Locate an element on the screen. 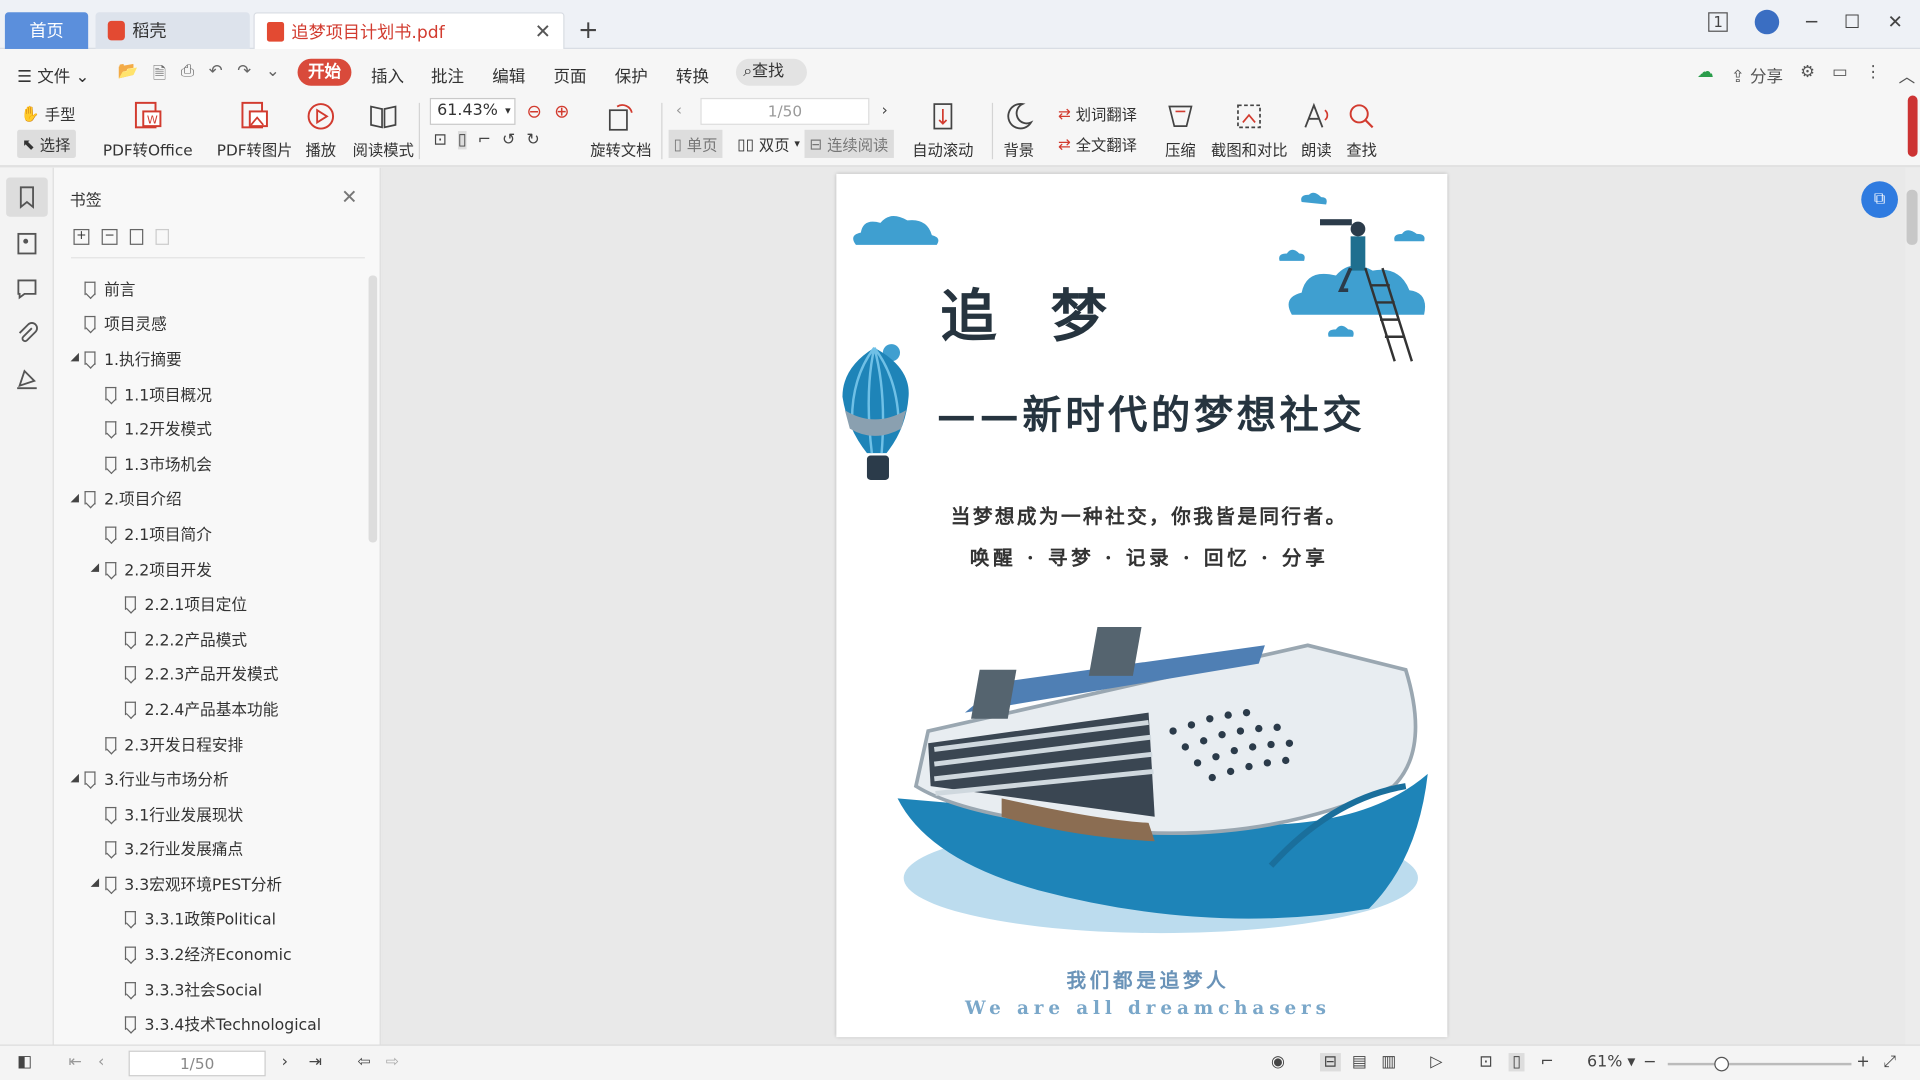  pdf-to-office-button: W PDF转Office is located at coordinates (148, 130).